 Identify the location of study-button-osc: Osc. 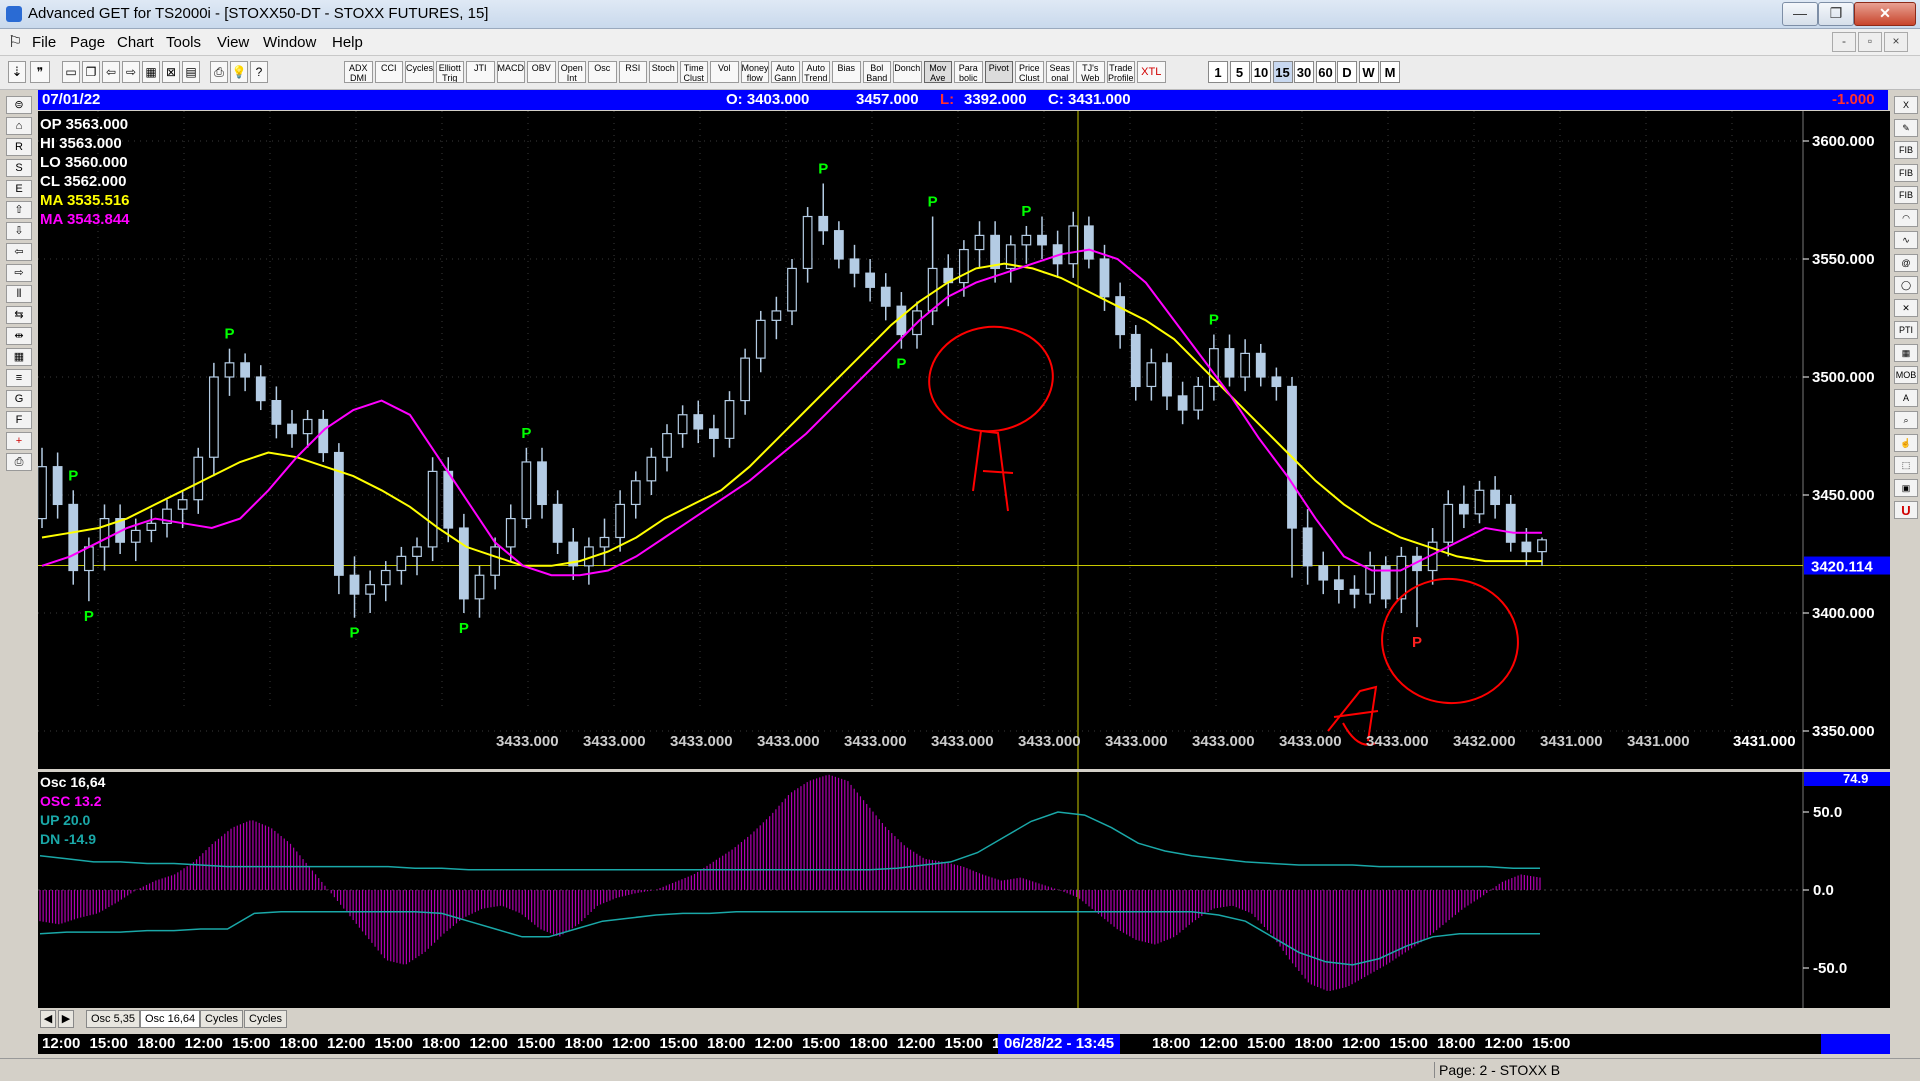
(602, 72).